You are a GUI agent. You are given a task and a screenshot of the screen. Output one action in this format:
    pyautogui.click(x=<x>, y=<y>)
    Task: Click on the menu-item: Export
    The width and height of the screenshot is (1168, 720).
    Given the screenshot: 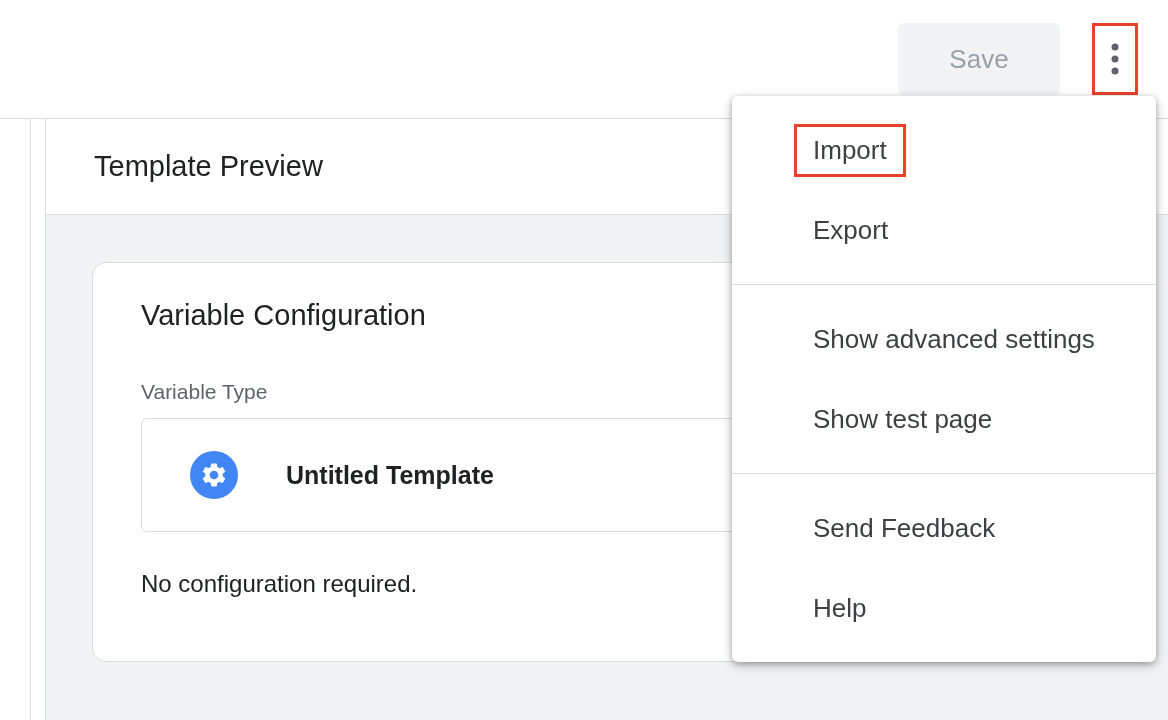 What is the action you would take?
    pyautogui.click(x=851, y=230)
    